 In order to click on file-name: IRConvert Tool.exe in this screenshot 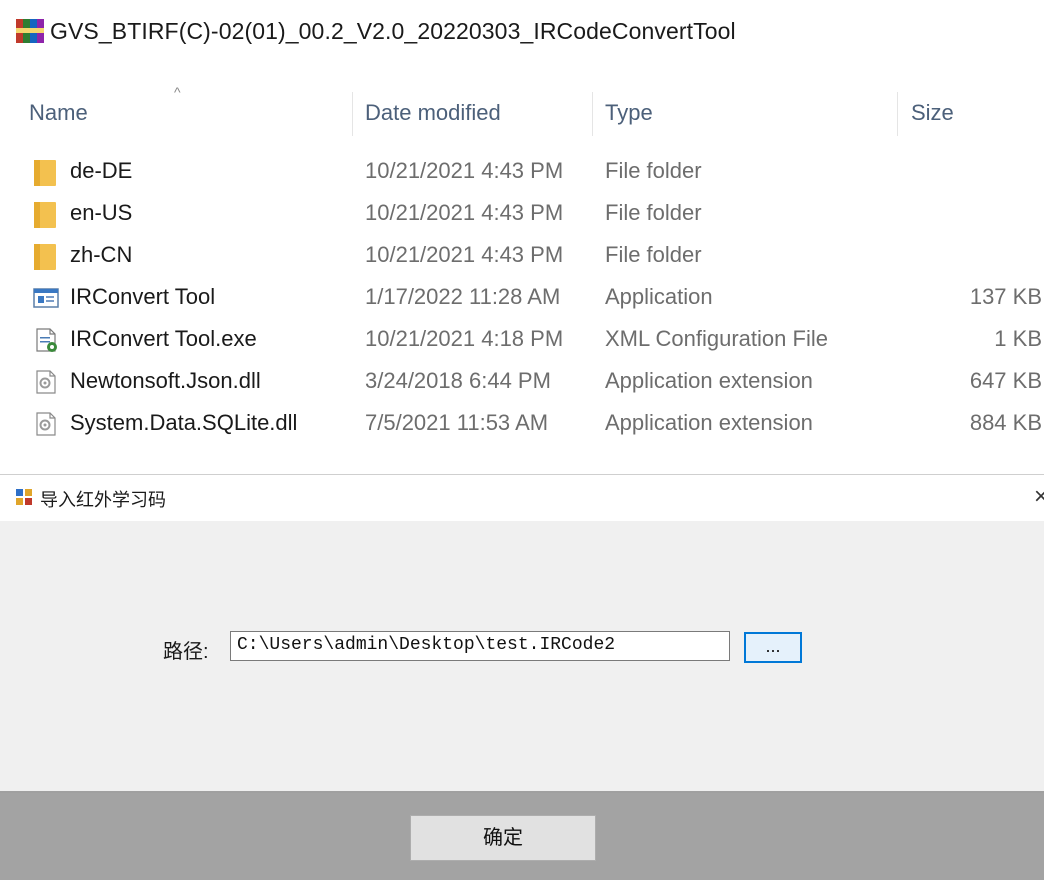, I will do `click(163, 338)`.